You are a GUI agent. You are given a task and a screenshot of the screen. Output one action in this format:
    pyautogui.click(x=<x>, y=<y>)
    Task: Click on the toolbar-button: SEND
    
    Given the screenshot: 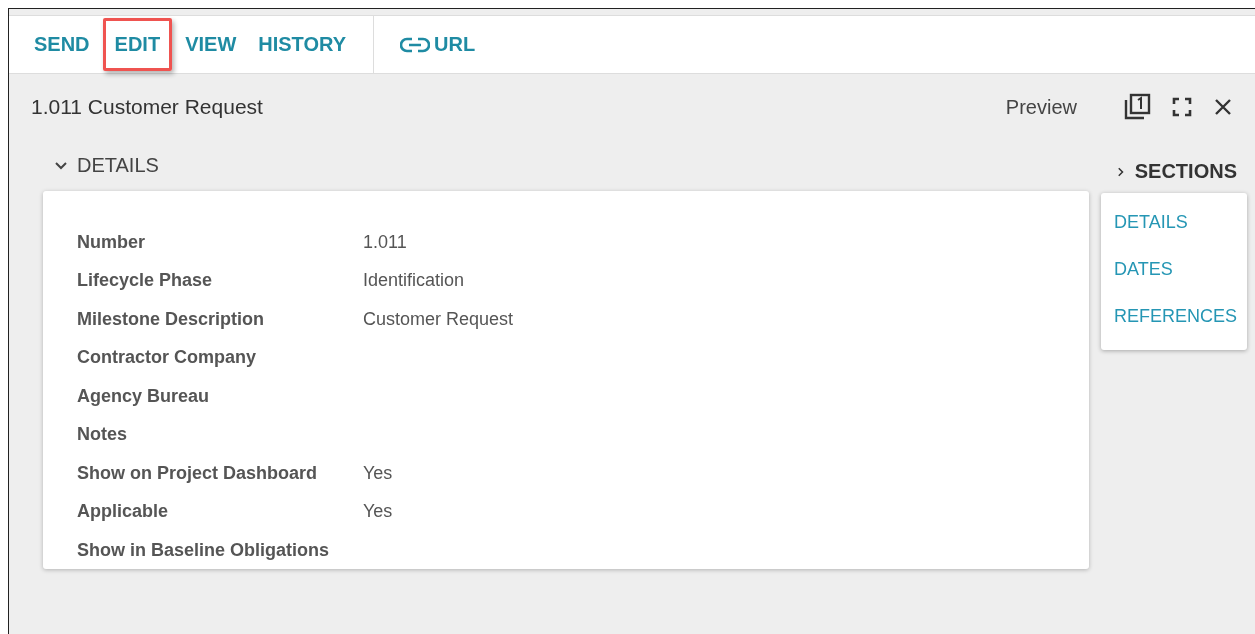 What is the action you would take?
    pyautogui.click(x=62, y=44)
    